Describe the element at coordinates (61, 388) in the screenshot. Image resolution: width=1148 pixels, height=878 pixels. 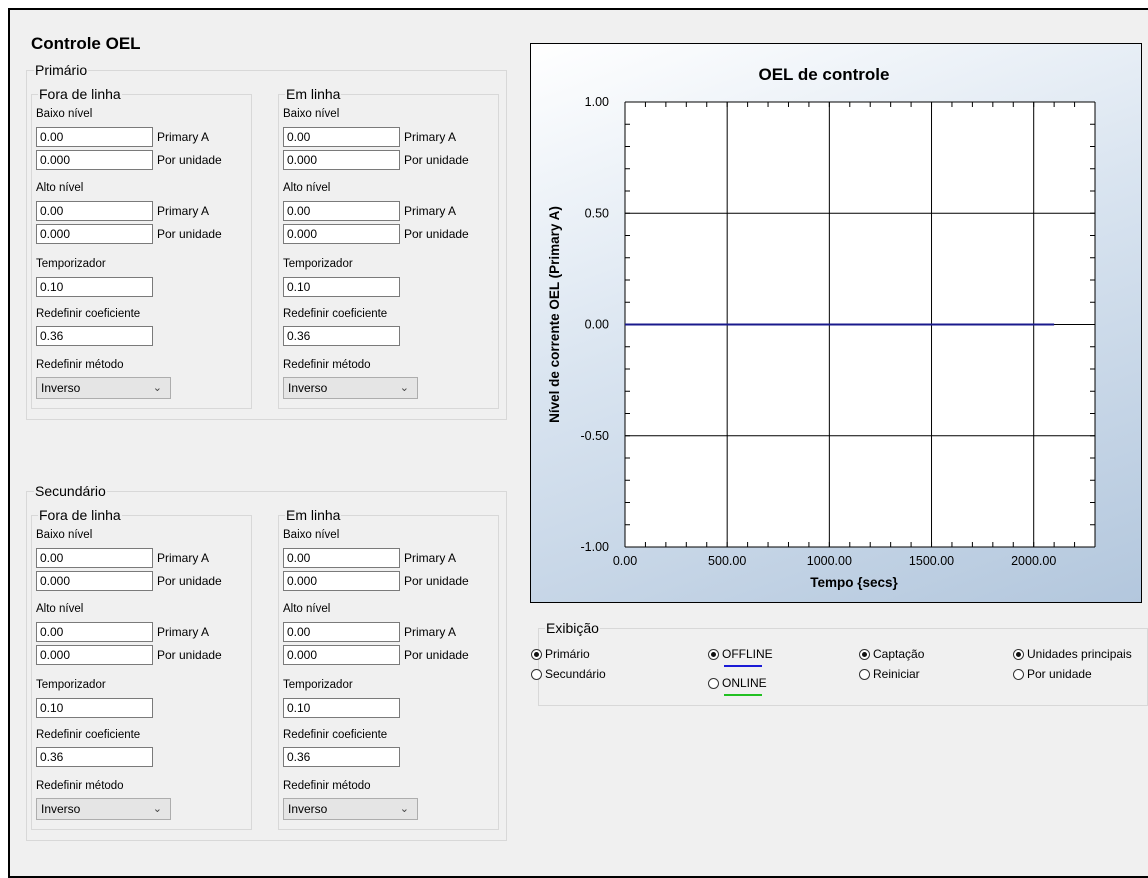
I see `primario-offline-method-value: Inverso` at that location.